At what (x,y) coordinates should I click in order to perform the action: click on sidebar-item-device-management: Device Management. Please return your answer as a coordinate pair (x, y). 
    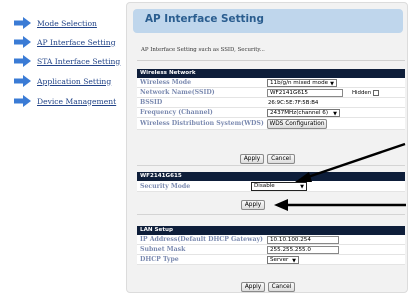
    Looking at the image, I should click on (65, 101).